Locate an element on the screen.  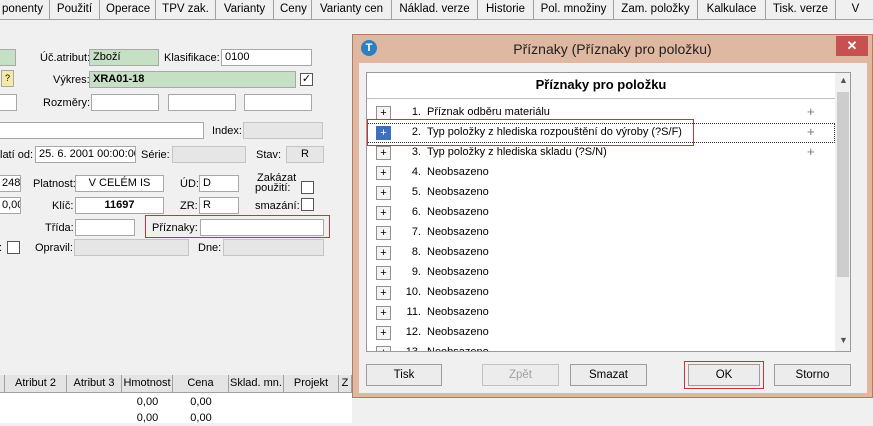
klasifikace-field: 0100 is located at coordinates (266, 57).